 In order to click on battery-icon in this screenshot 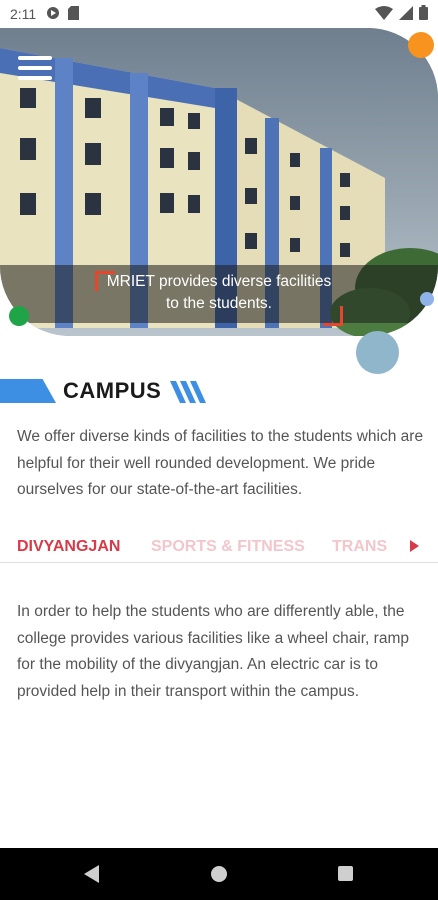, I will do `click(423, 14)`.